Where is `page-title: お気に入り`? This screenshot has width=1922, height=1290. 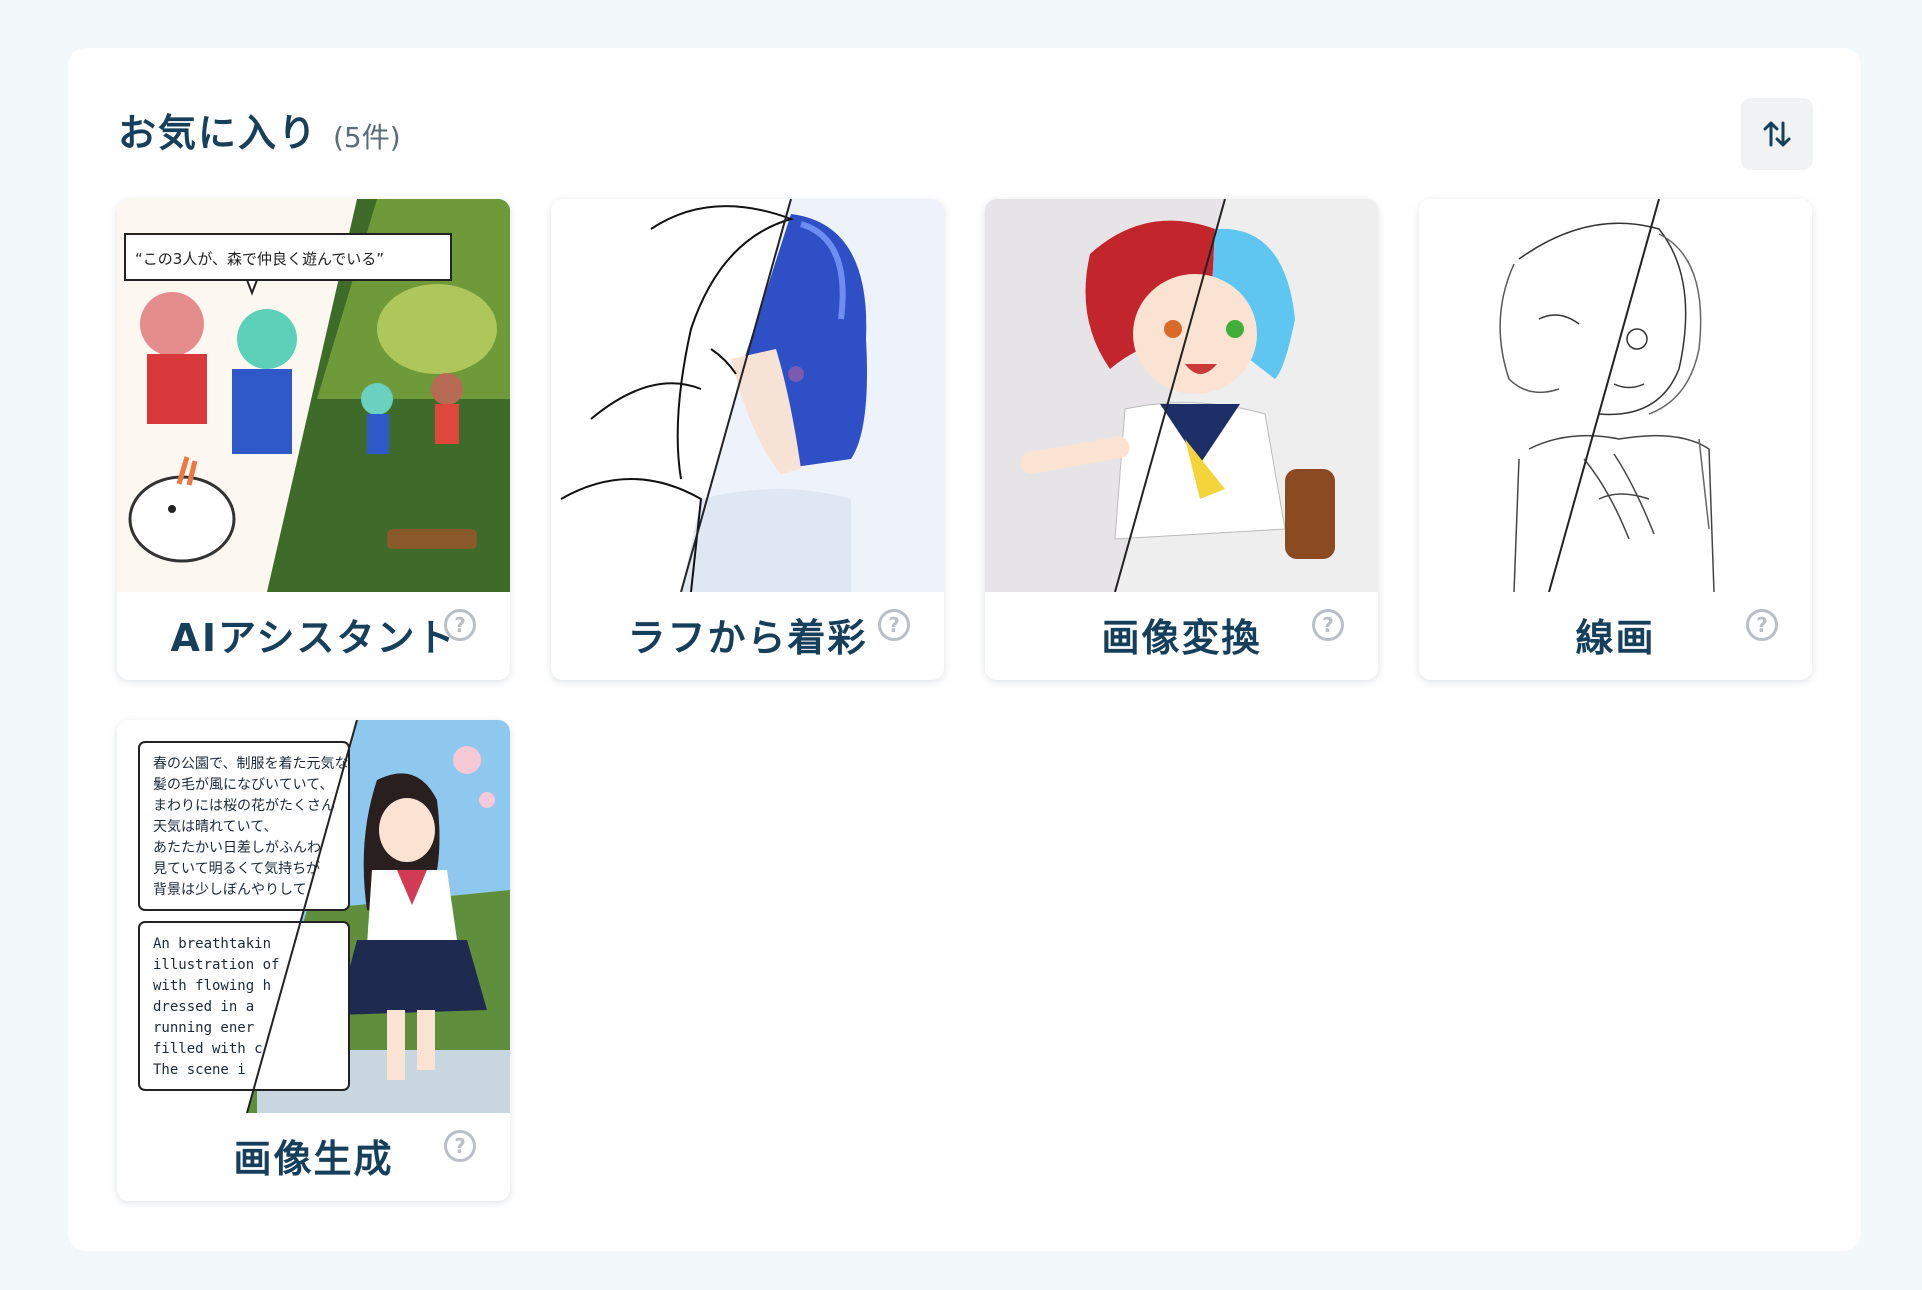 page-title: お気に入り is located at coordinates (218, 133).